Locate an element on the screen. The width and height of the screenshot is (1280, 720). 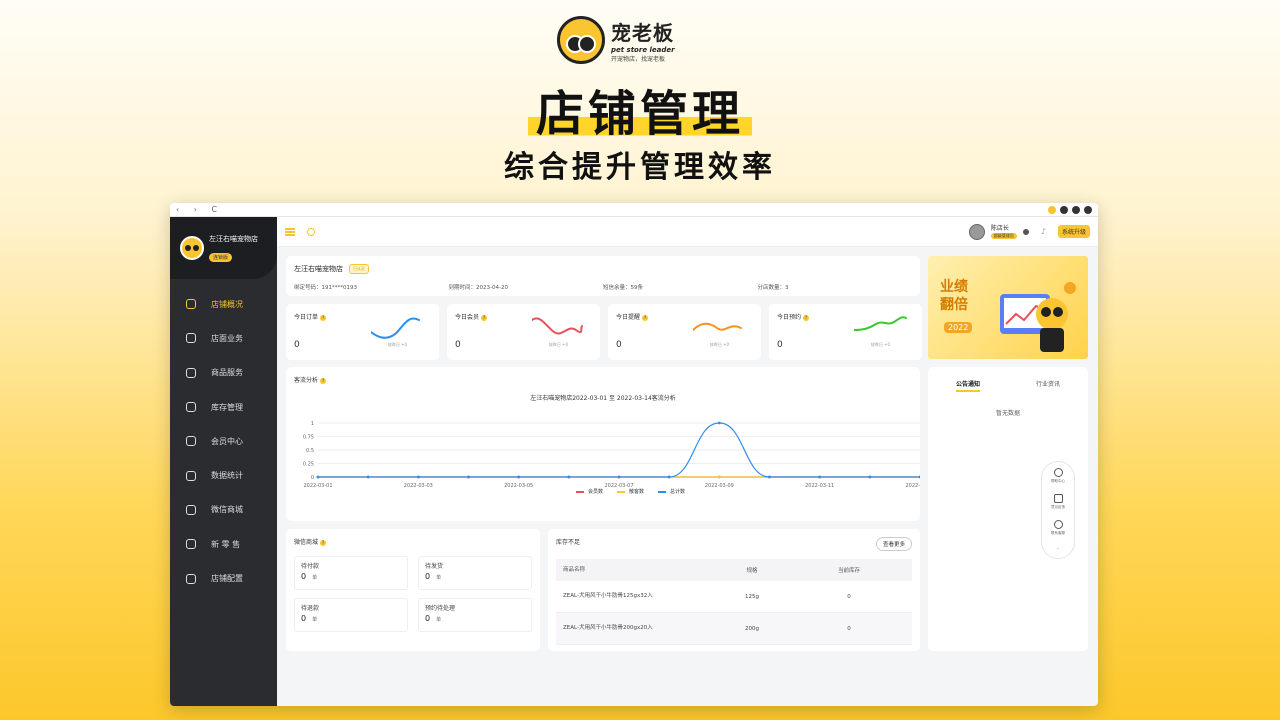
legend-label: 会员数 is located at coordinates (596, 492).